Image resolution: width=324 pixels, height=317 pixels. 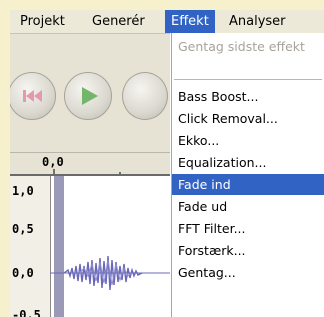 I want to click on skip-to-start-icon, so click(x=32, y=96).